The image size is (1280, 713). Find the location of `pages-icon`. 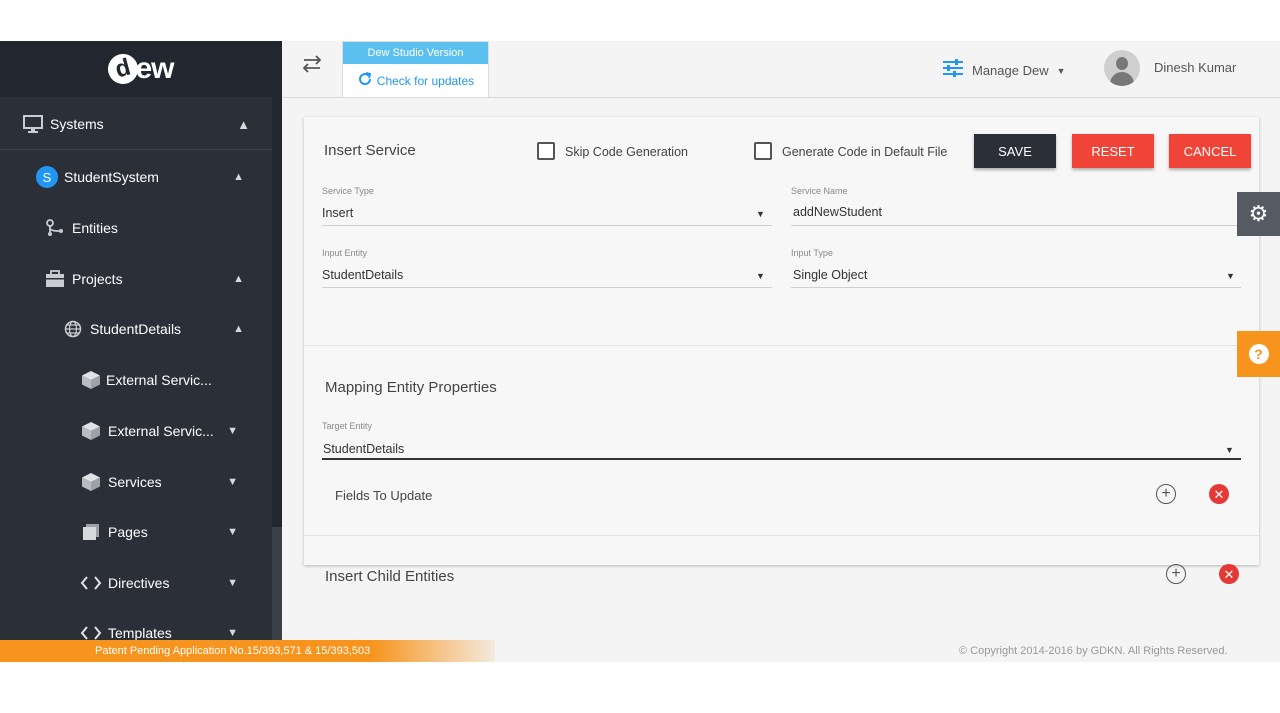

pages-icon is located at coordinates (91, 532).